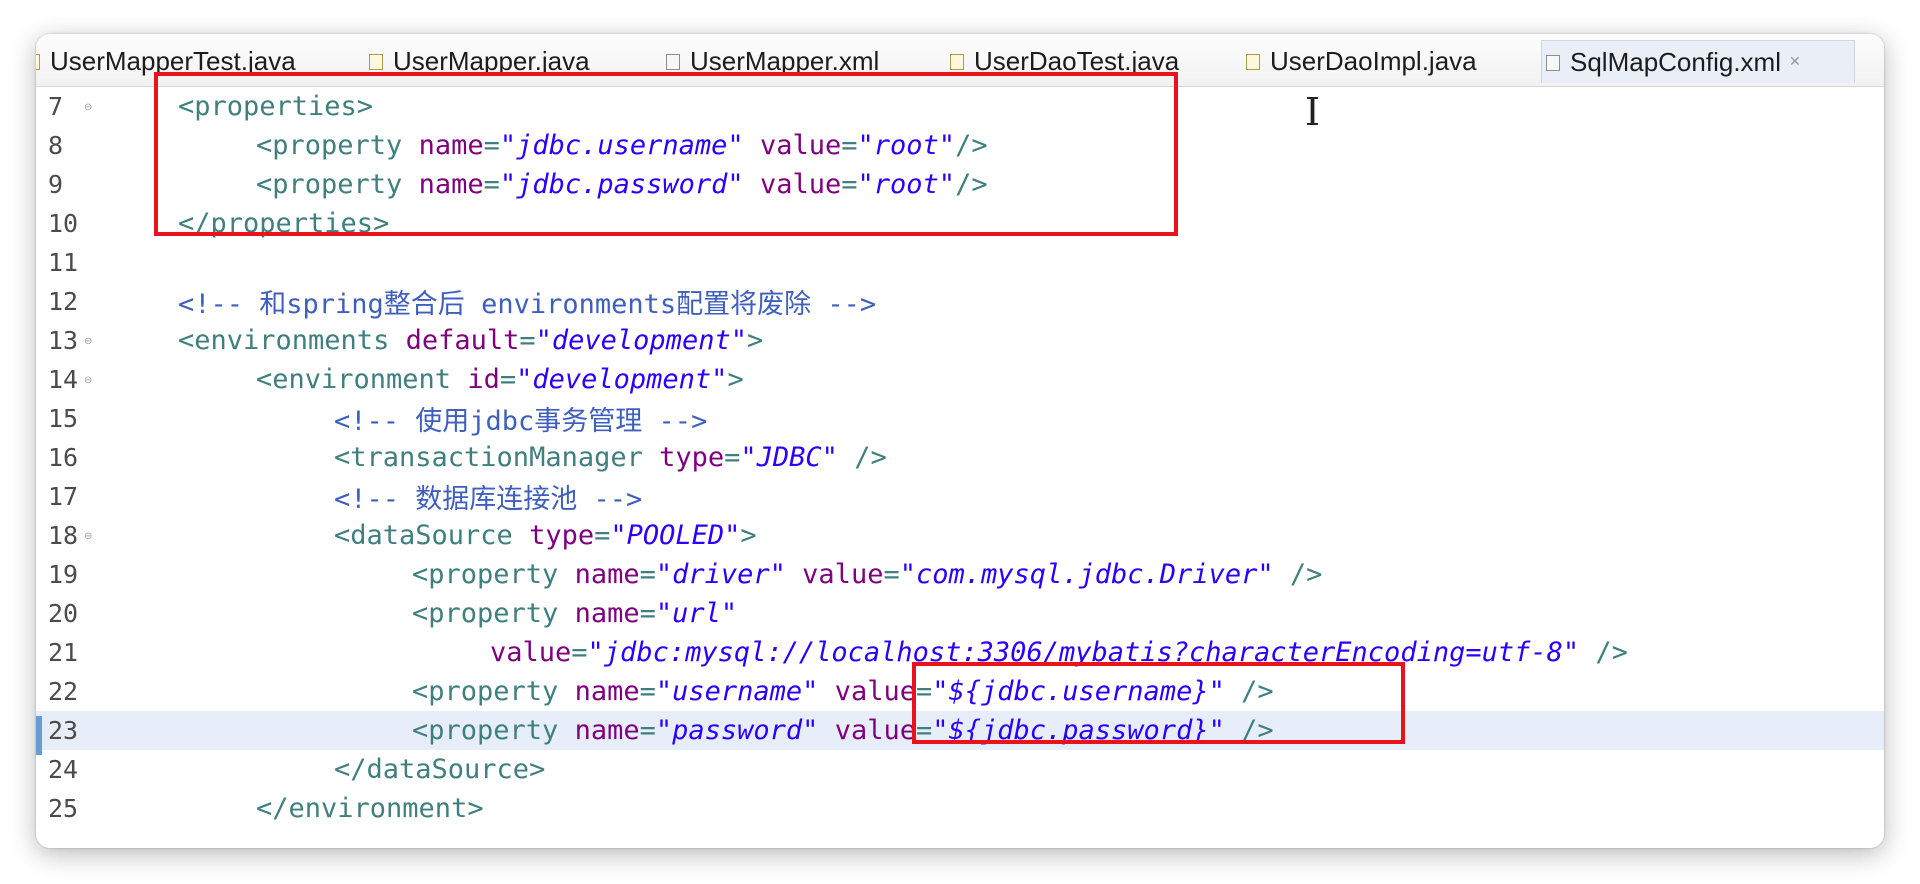  What do you see at coordinates (696, 613) in the screenshot?
I see `token-val: "url"` at bounding box center [696, 613].